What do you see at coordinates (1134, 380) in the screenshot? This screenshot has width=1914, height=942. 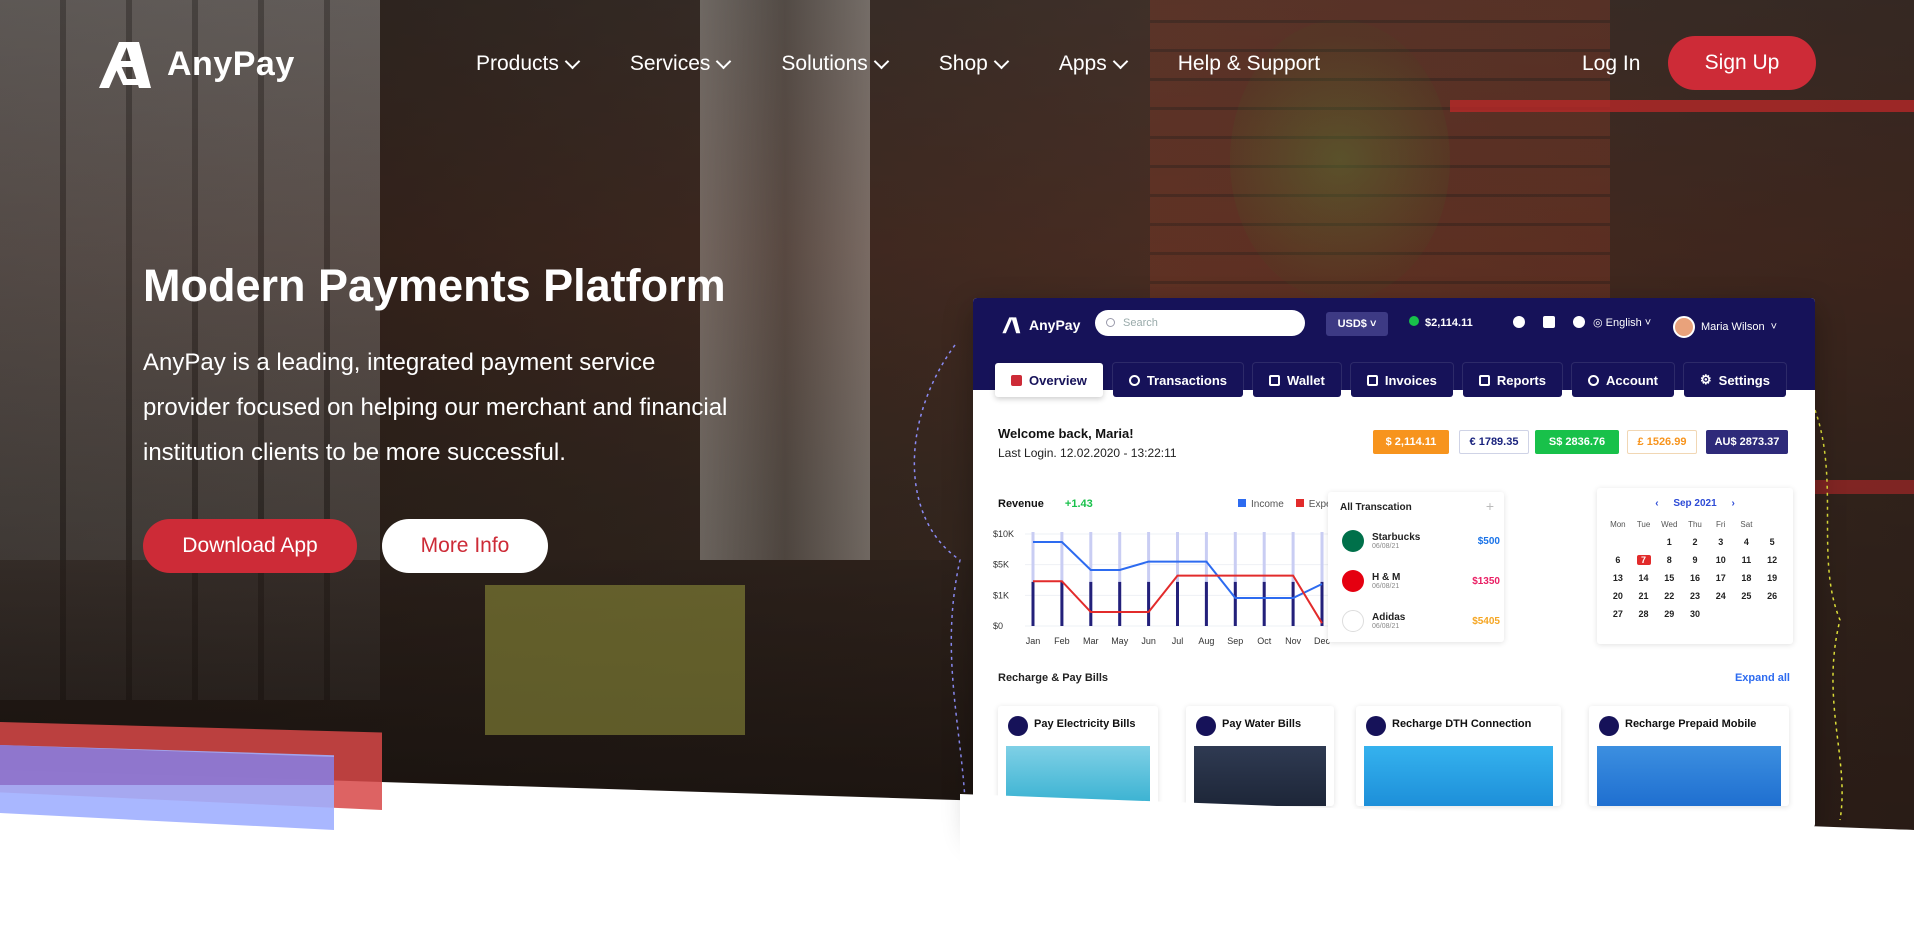 I see `refresh-icon` at bounding box center [1134, 380].